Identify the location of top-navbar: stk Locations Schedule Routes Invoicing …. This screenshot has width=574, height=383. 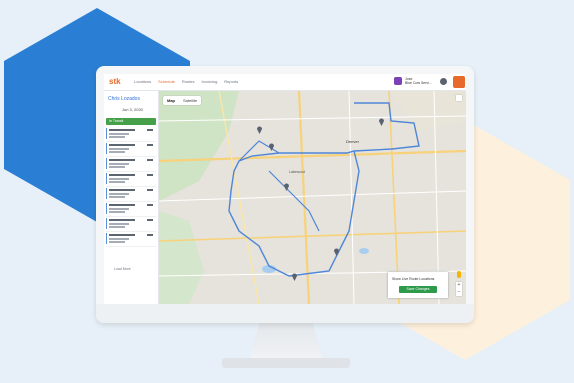
(285, 82).